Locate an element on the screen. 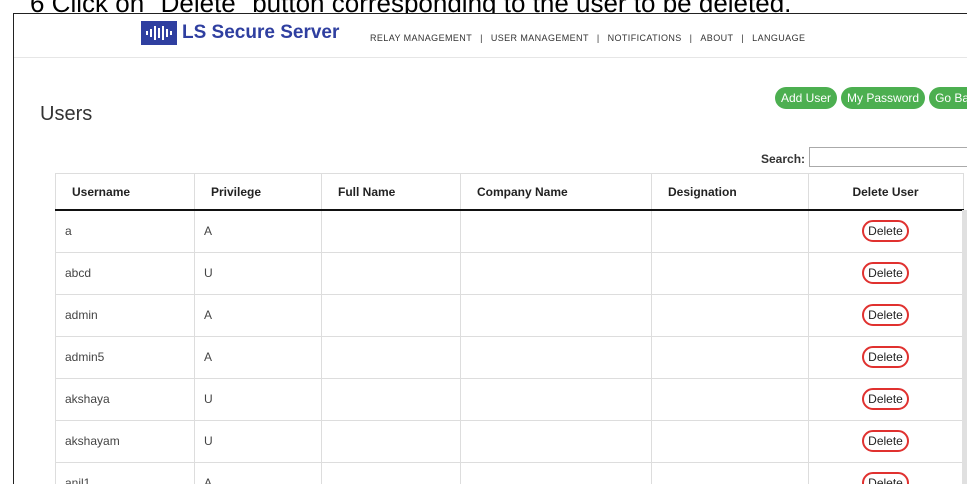  my-password-button: My Password is located at coordinates (883, 98).